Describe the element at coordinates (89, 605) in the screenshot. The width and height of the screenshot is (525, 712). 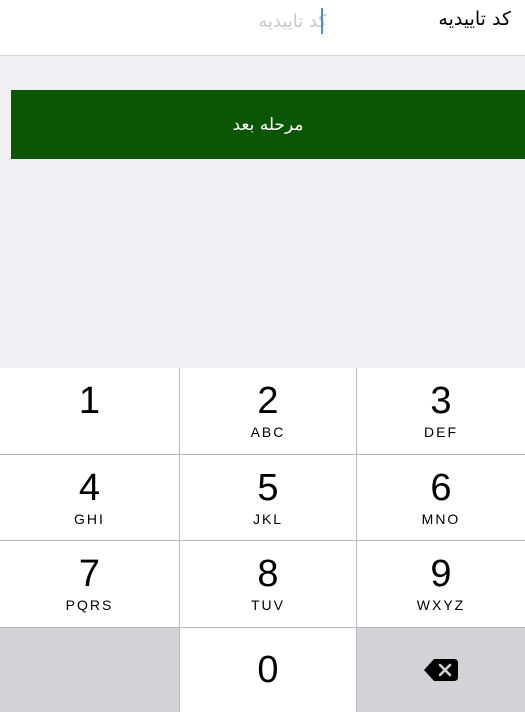
I see `key-letters: PQRS` at that location.